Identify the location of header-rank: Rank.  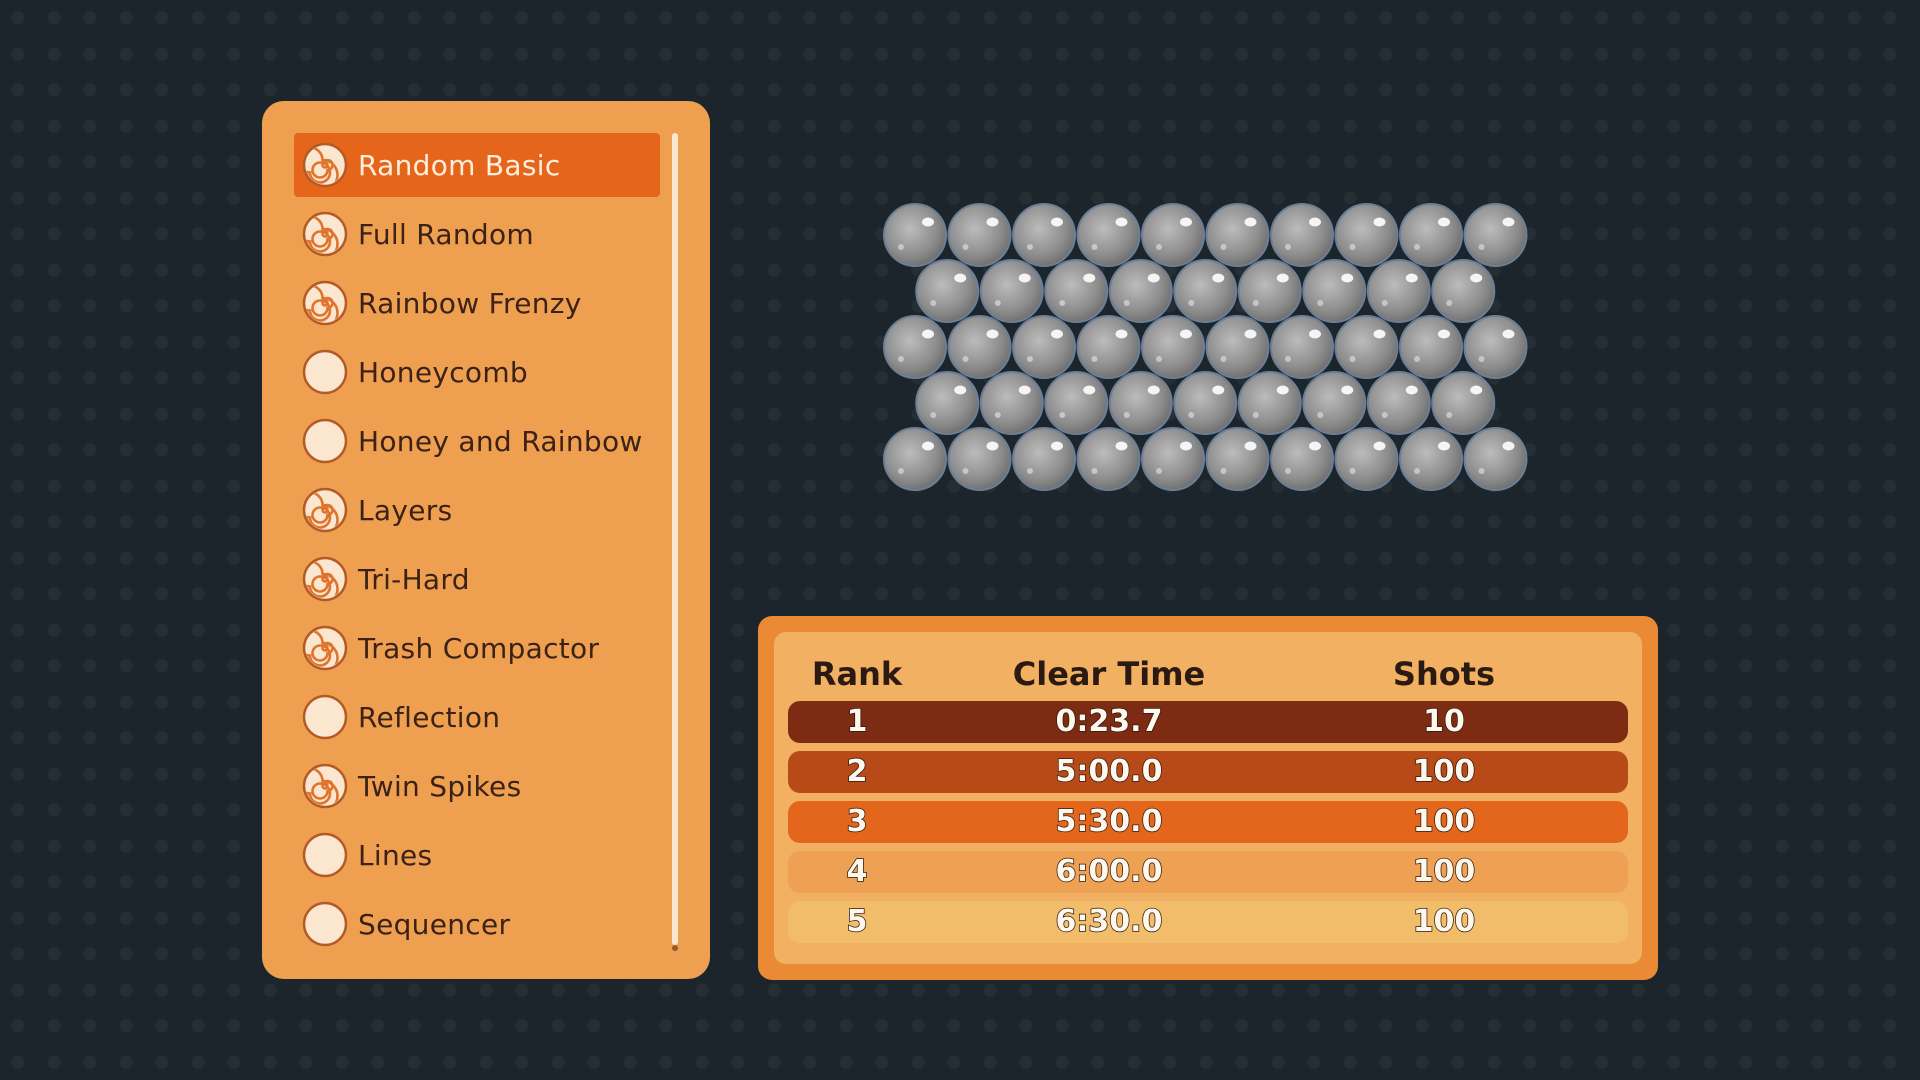
(857, 674).